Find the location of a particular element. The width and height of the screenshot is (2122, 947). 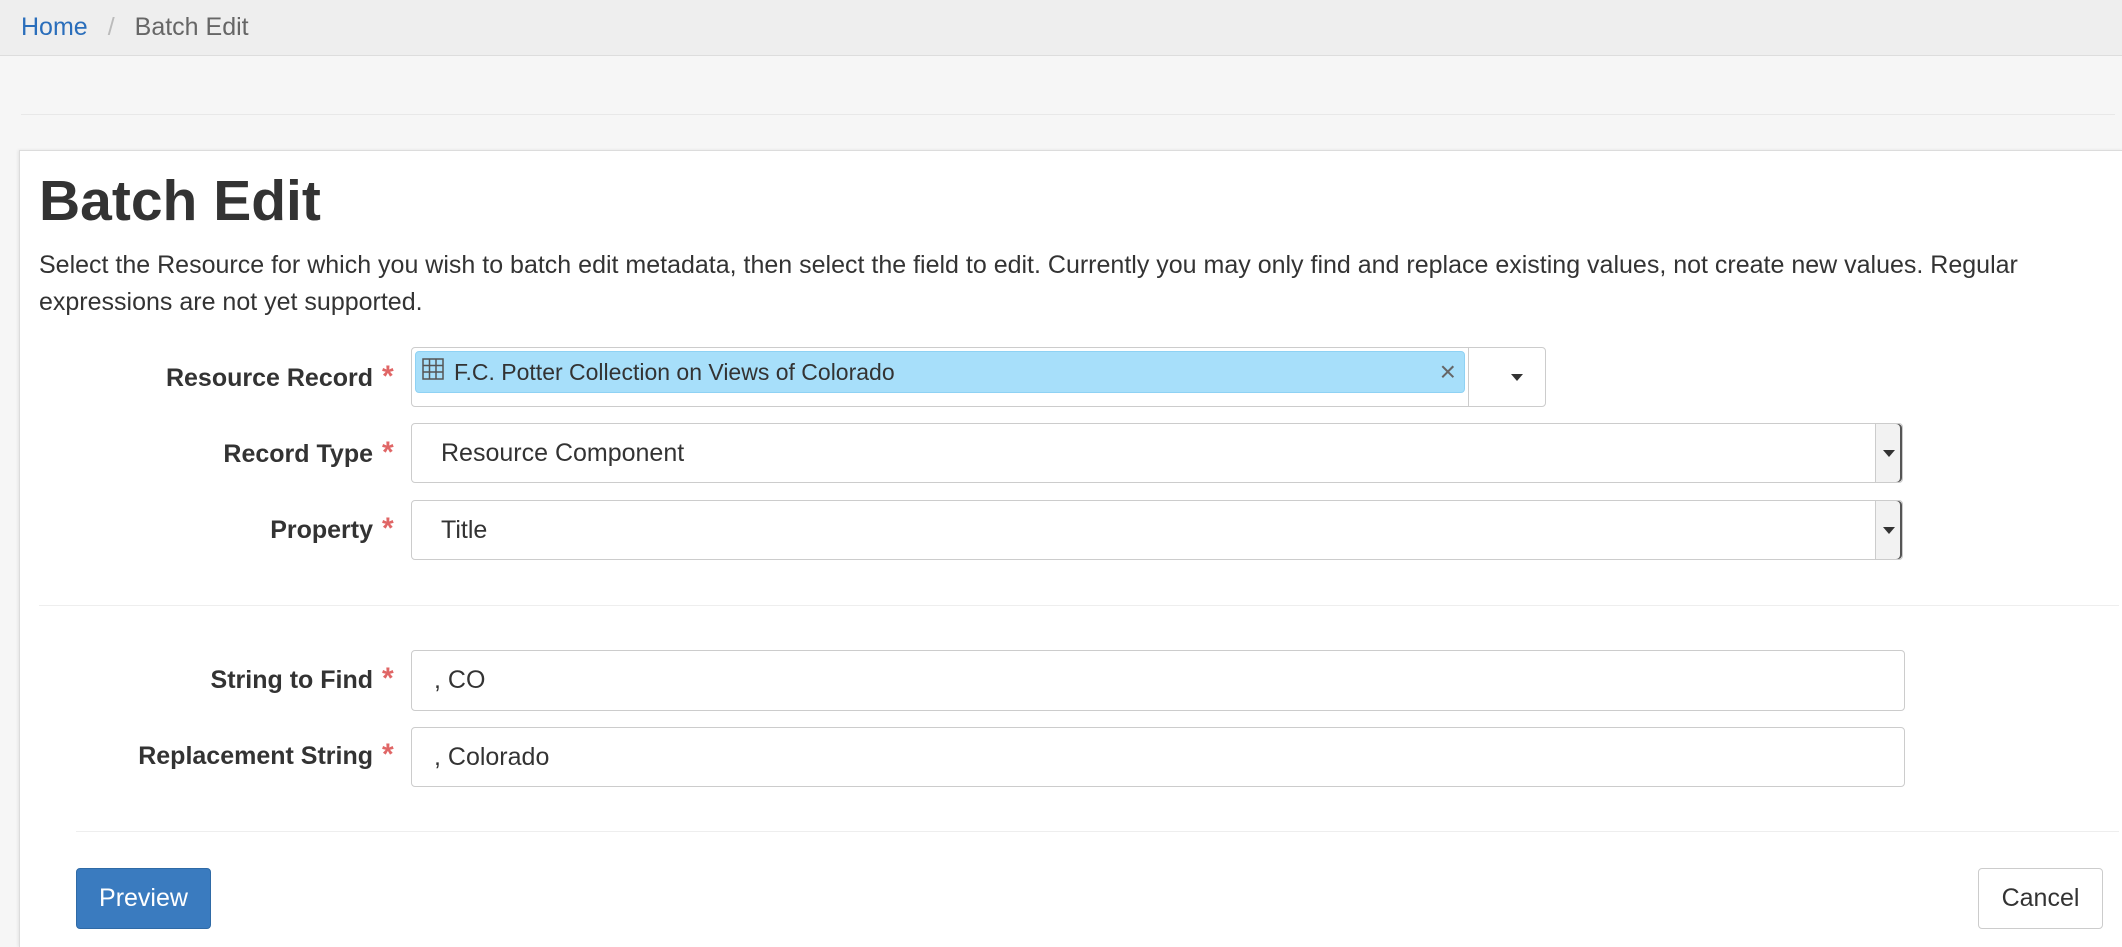

record-type-dropdown-button is located at coordinates (1888, 453).